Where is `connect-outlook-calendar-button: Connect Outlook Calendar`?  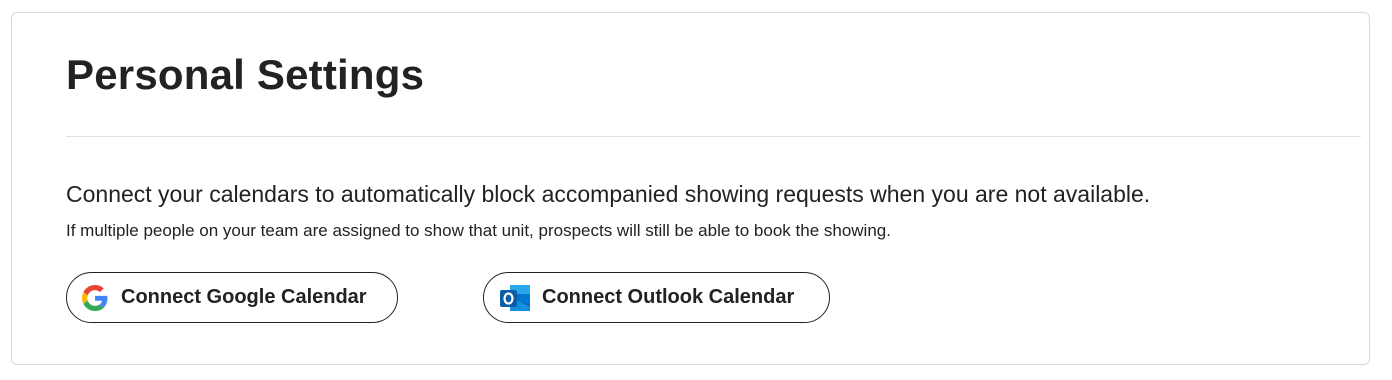
connect-outlook-calendar-button: Connect Outlook Calendar is located at coordinates (656, 297).